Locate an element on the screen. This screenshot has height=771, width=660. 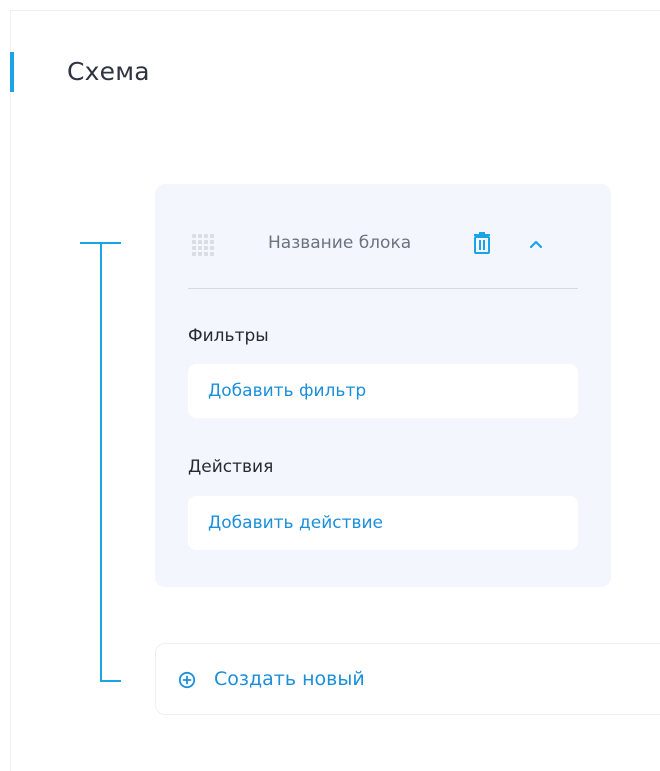
tree-connector-bottom is located at coordinates (110, 681).